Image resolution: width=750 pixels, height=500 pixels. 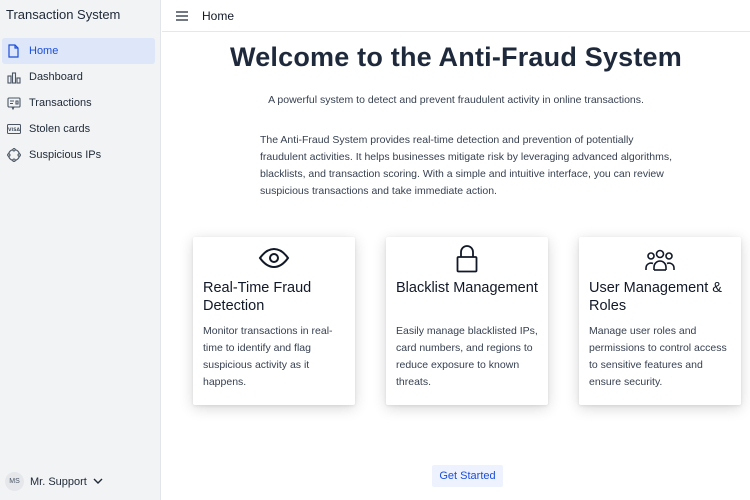 I want to click on breadcrumb: Home, so click(x=218, y=15).